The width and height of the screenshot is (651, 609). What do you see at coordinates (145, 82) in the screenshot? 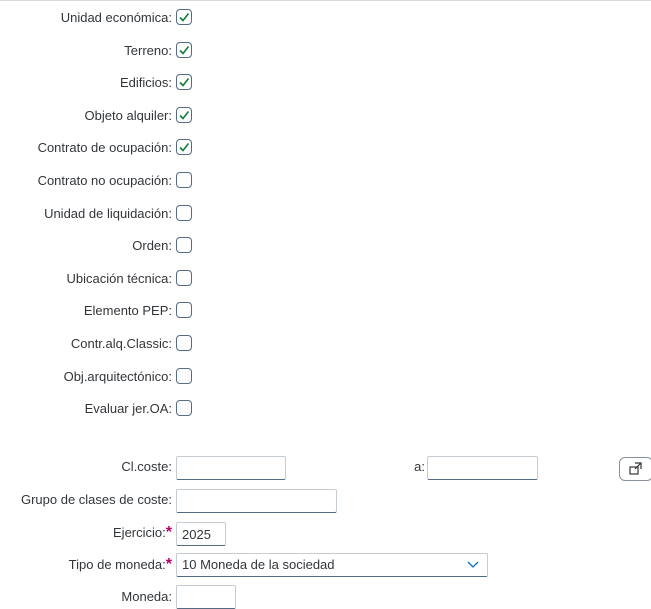
I see `checkbox-label: Edificios:` at bounding box center [145, 82].